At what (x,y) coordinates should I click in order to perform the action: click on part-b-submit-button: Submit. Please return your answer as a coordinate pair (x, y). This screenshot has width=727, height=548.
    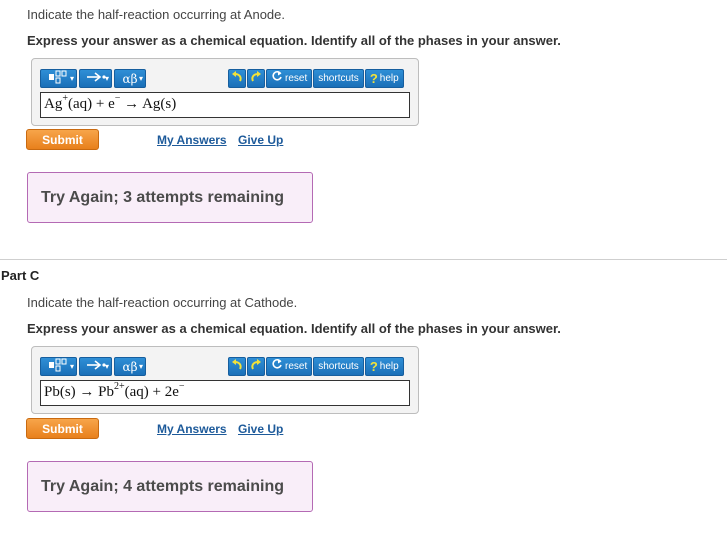
    Looking at the image, I should click on (62, 139).